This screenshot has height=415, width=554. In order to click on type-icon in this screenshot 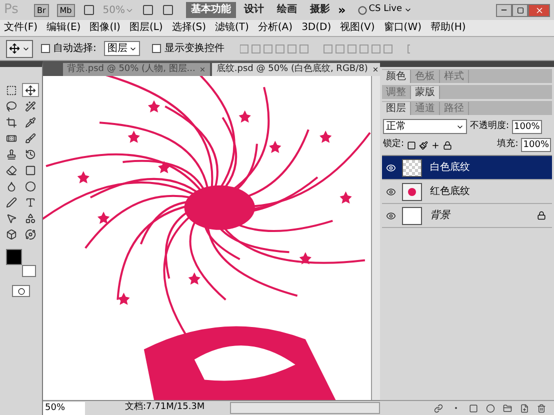, I will do `click(30, 202)`.